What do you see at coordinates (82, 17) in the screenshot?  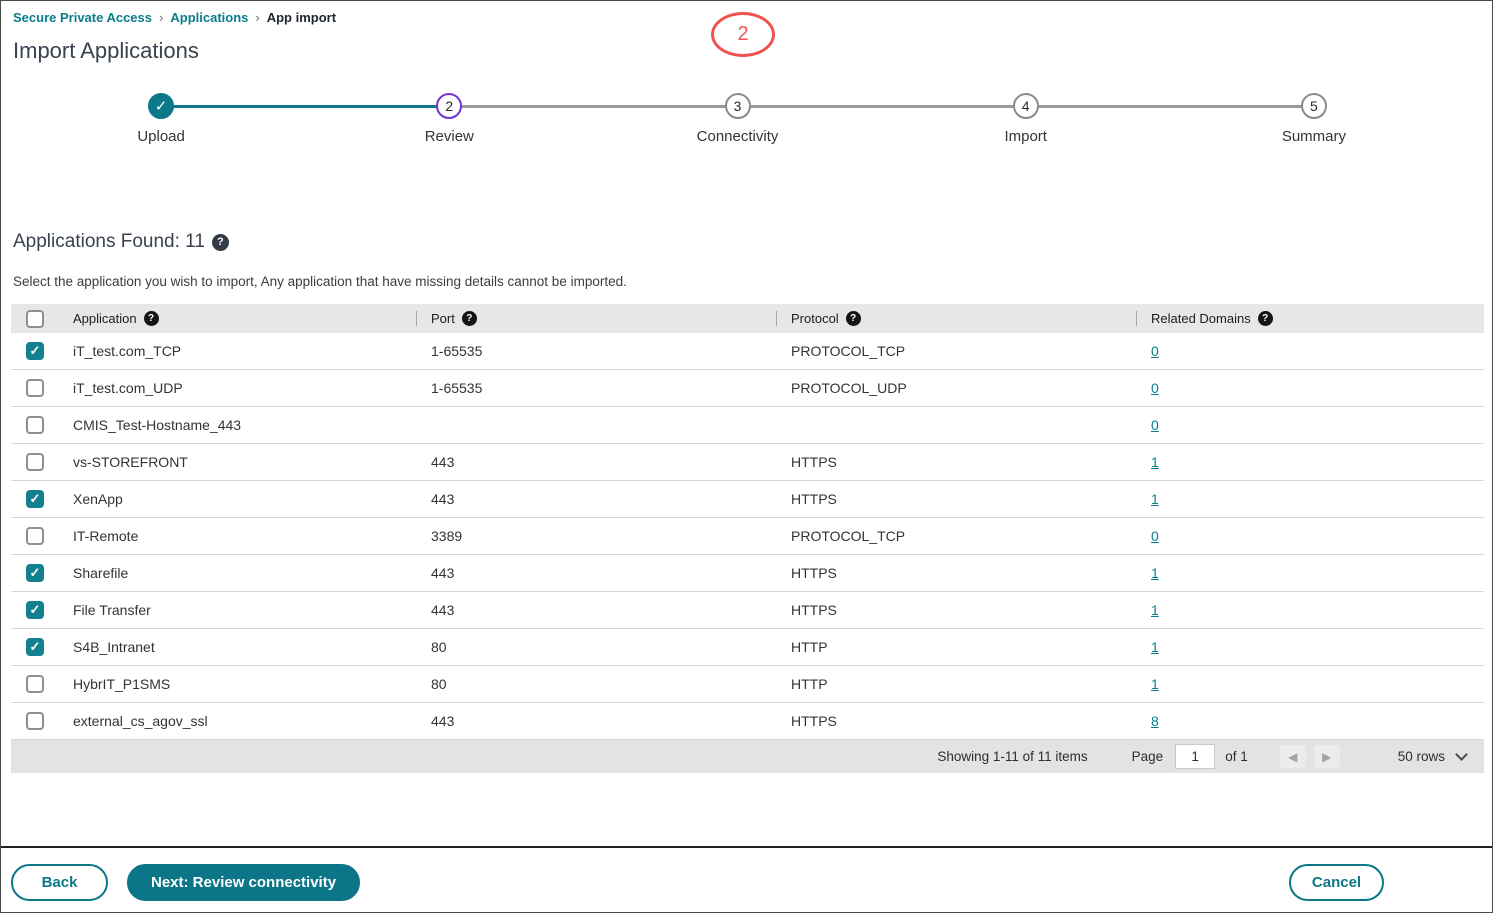 I see `breadcrumb-secure-private-access: Secure Private Access` at bounding box center [82, 17].